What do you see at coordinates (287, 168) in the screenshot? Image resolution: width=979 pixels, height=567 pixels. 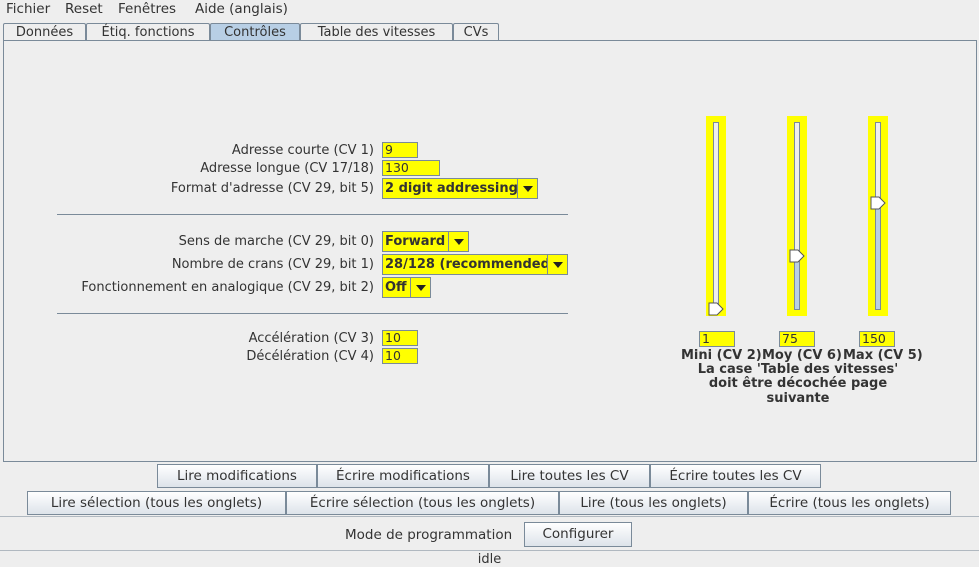 I see `long-address-label: Adresse longue (CV 17/18)` at bounding box center [287, 168].